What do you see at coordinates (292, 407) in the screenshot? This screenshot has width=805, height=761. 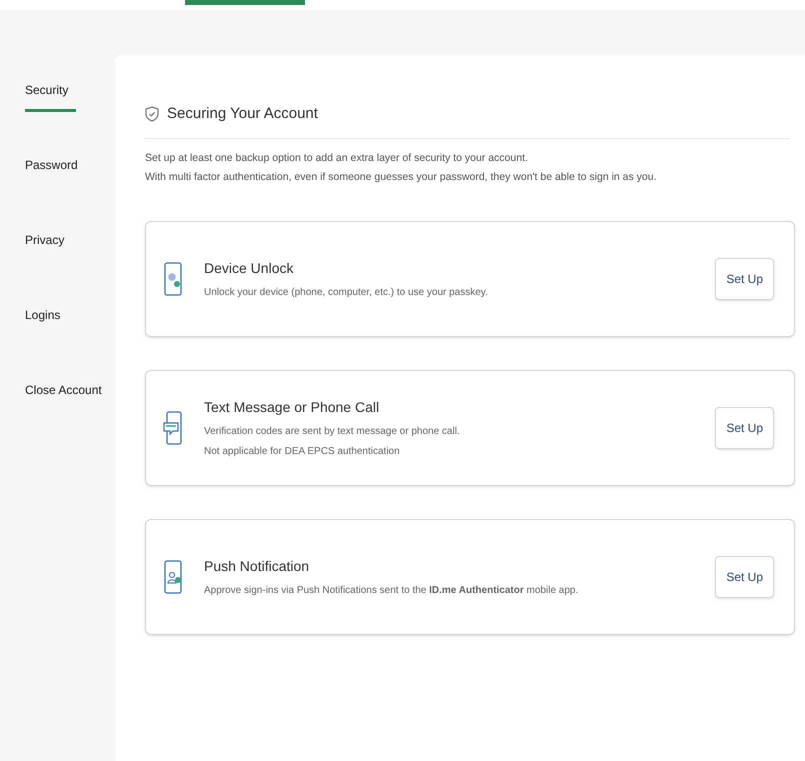 I see `option-title: Text Message or Phone Call` at bounding box center [292, 407].